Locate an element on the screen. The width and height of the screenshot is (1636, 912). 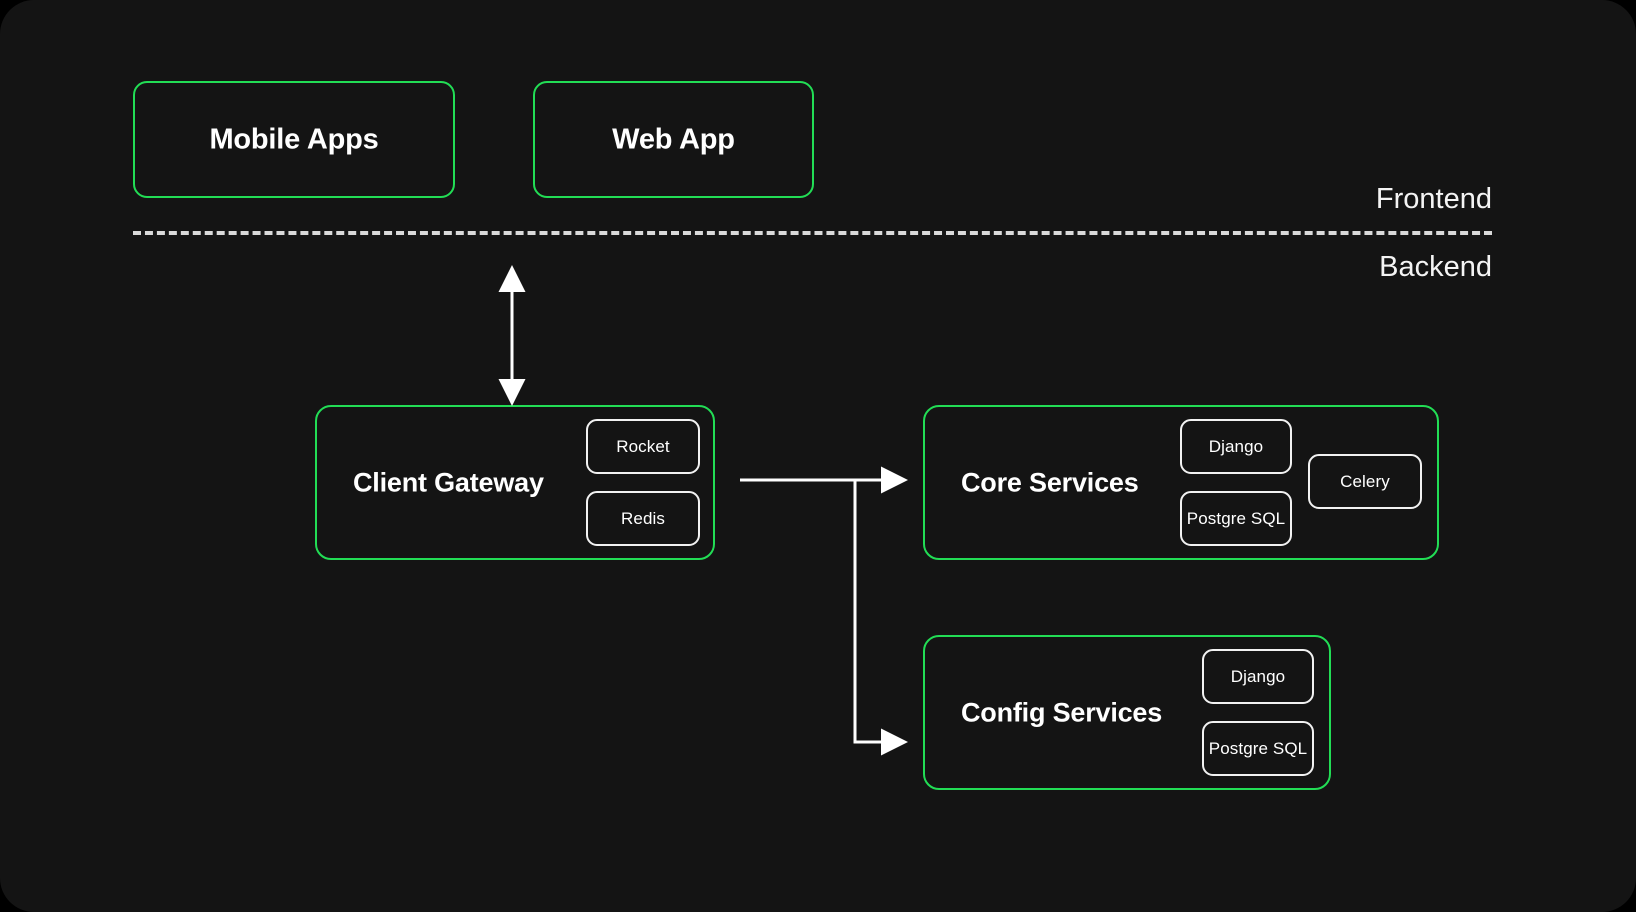
chip-core-django: Django is located at coordinates (1236, 446).